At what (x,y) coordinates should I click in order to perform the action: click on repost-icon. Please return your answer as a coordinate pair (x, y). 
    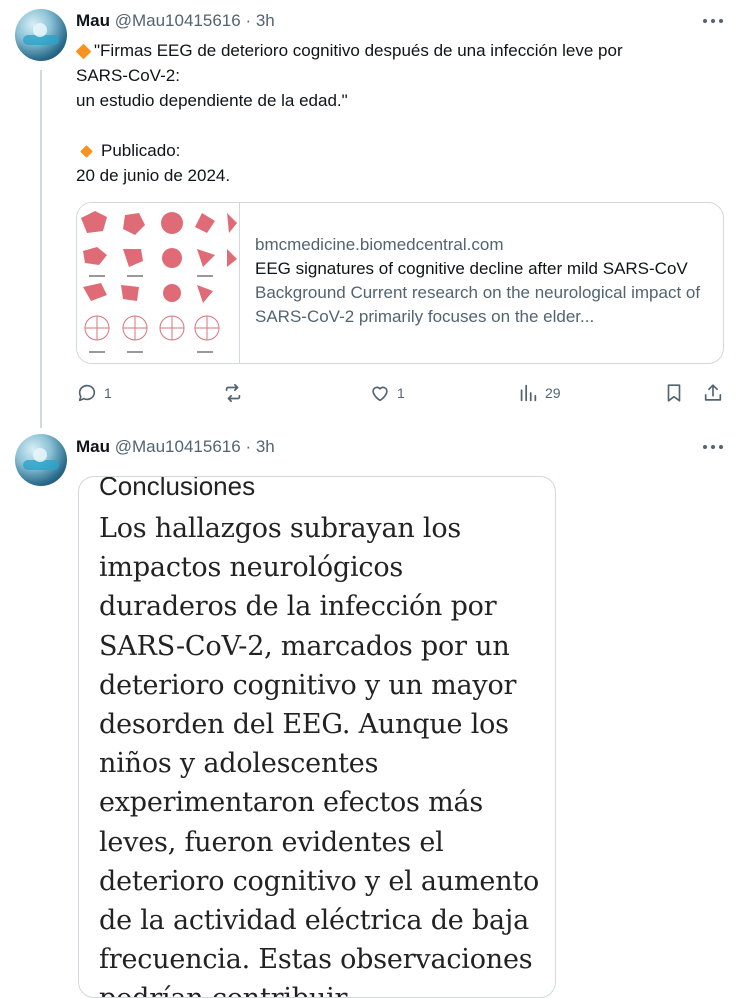
    Looking at the image, I should click on (233, 393).